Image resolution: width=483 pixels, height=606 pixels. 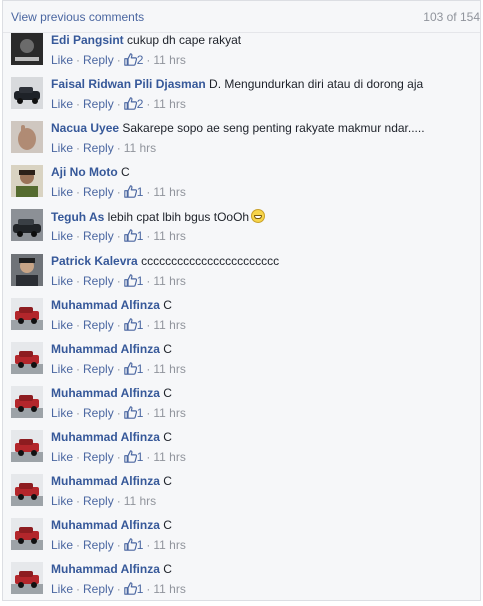 I want to click on comment-text: cukup dh cape rakyat, so click(x=182, y=40).